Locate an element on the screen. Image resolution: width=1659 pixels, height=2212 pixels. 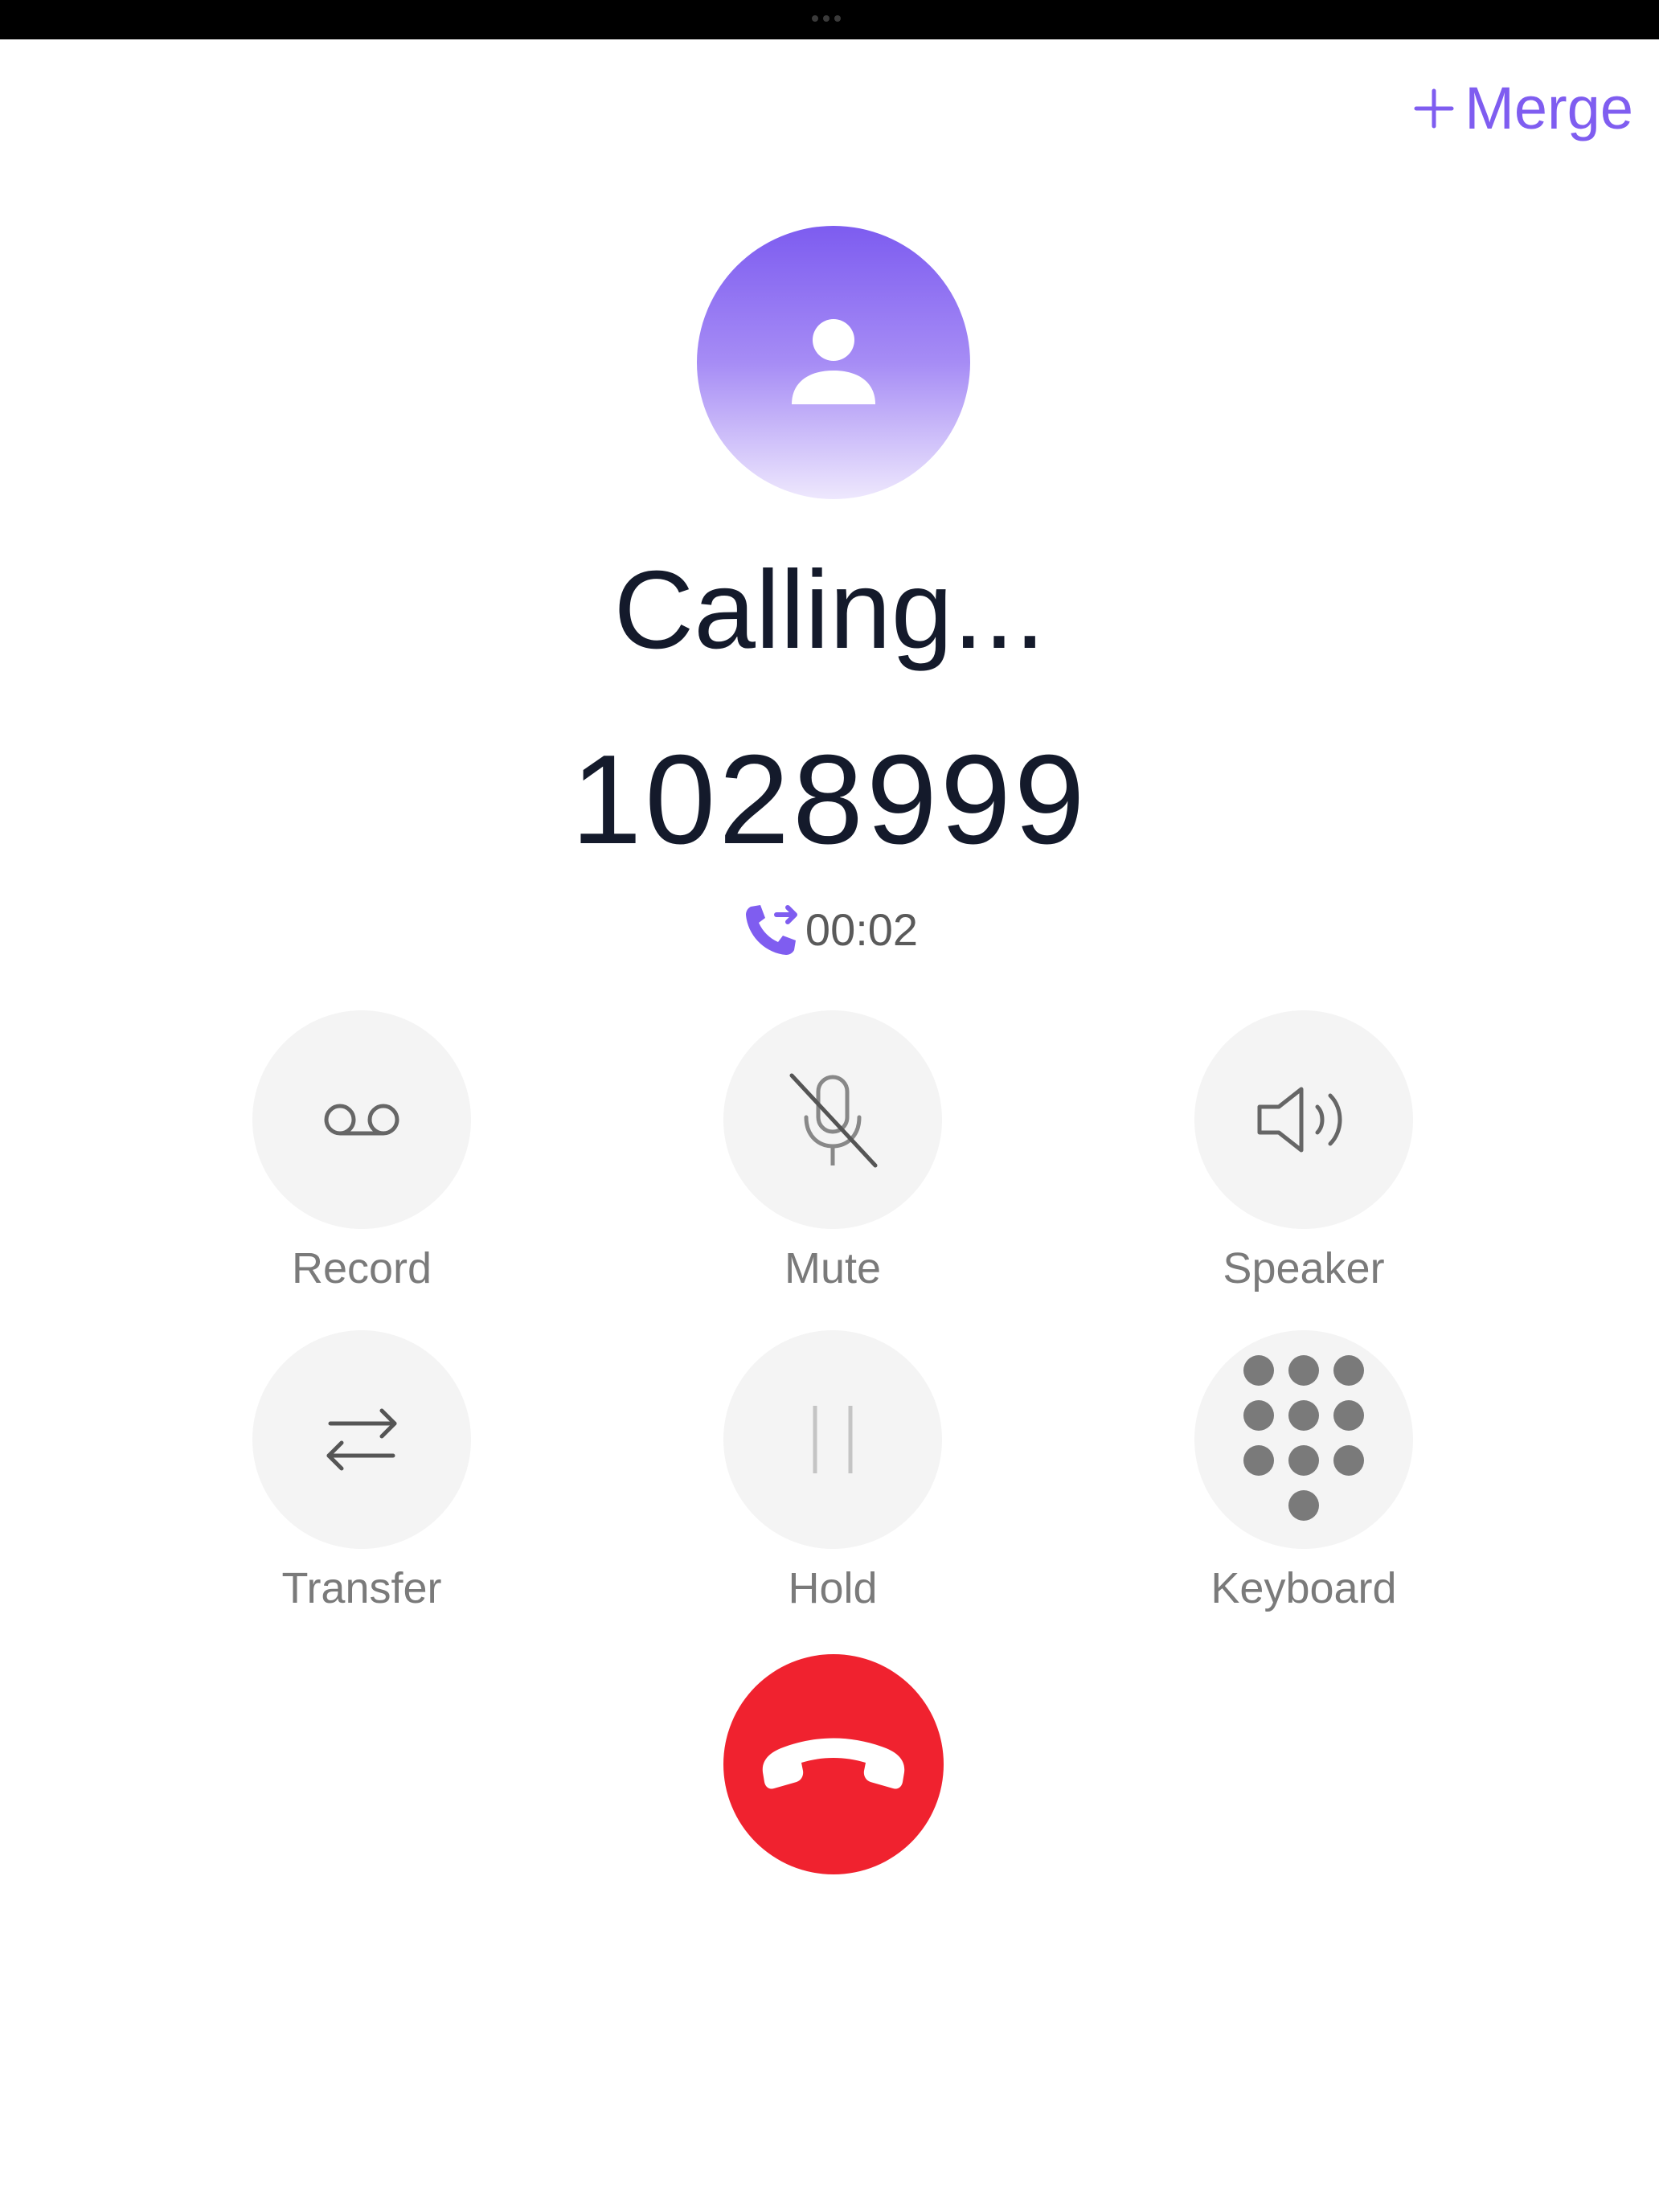
speaker-control: Speaker is located at coordinates (1303, 1151).